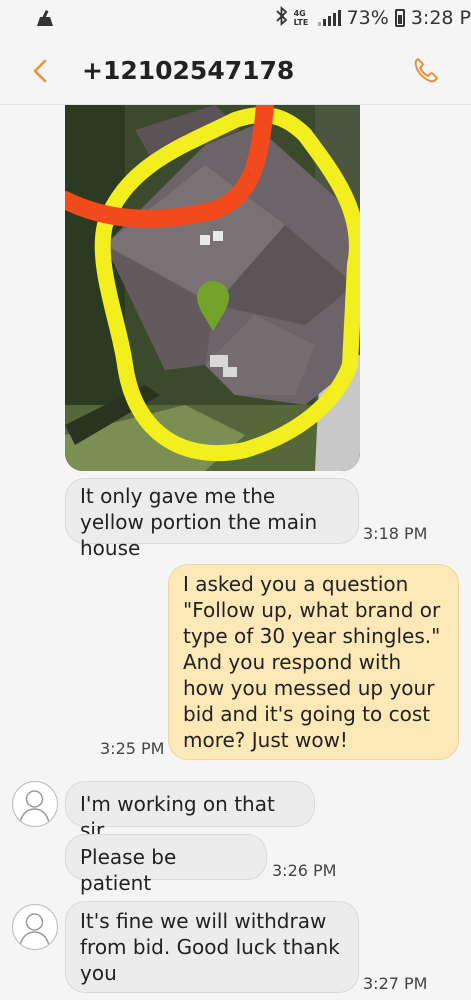 This screenshot has width=471, height=1000. I want to click on conversation-header: +12102547178, so click(235, 70).